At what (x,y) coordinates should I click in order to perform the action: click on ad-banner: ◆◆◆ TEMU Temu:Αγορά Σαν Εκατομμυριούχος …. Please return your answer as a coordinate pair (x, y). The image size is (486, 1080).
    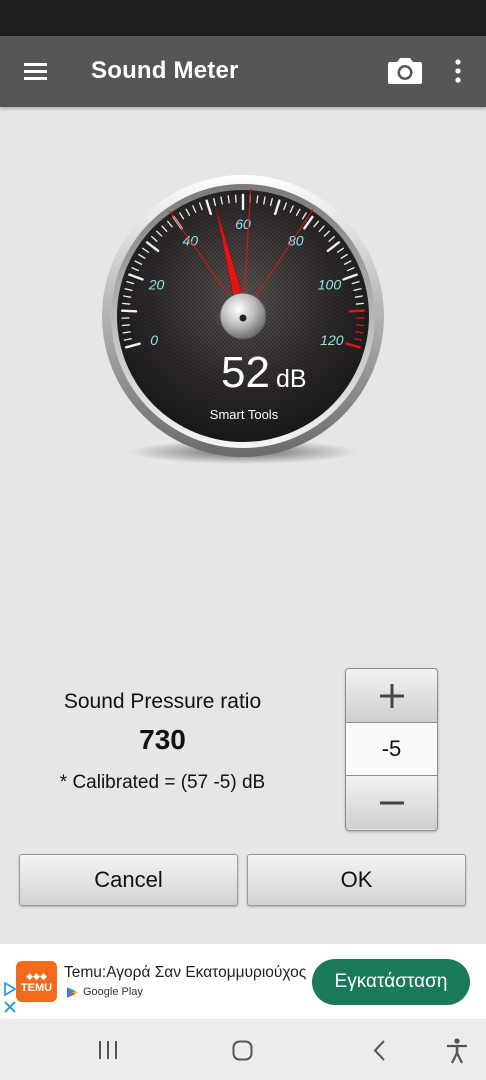
    Looking at the image, I should click on (243, 981).